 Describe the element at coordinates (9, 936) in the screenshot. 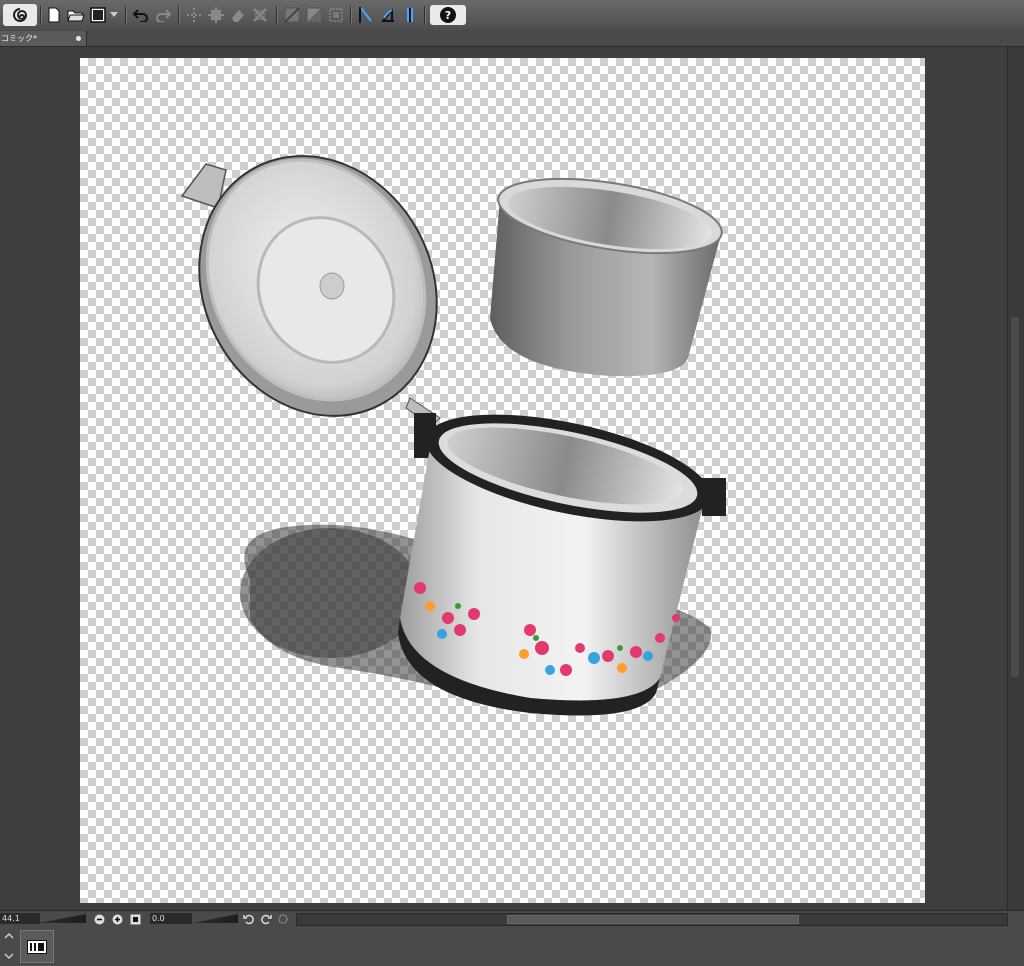

I see `chevron-up-icon` at that location.